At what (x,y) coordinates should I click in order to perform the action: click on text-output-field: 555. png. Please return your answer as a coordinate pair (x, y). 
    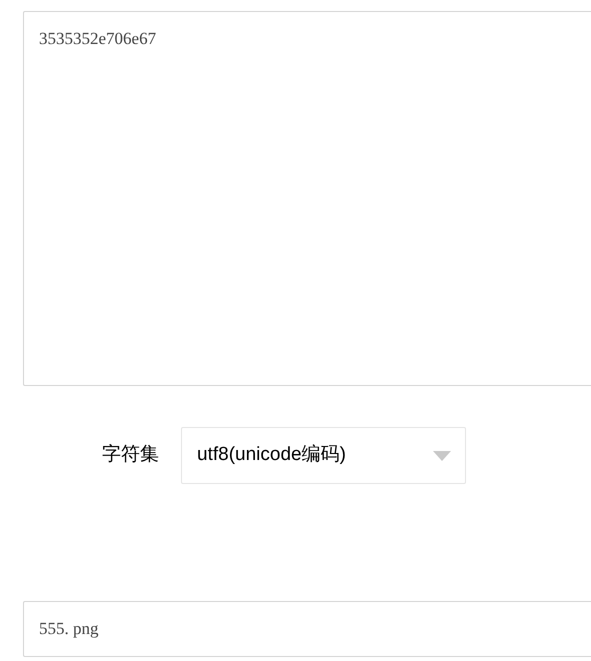
    Looking at the image, I should click on (307, 629).